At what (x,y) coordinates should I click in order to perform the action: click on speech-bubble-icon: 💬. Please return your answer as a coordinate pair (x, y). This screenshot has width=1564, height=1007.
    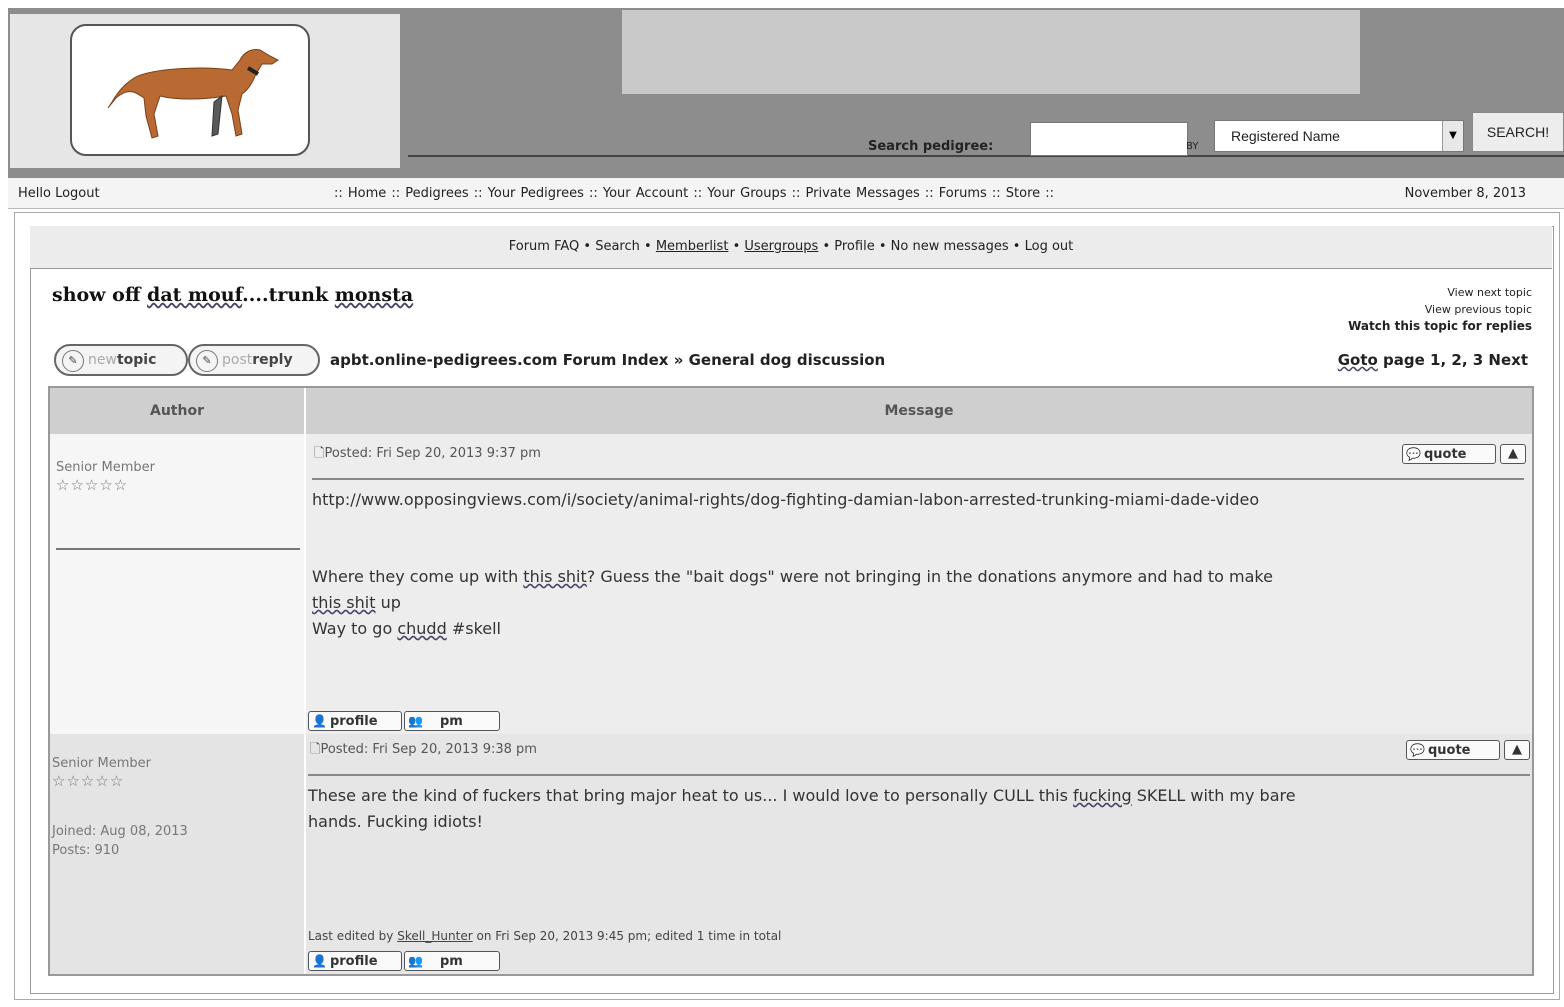
    Looking at the image, I should click on (1413, 454).